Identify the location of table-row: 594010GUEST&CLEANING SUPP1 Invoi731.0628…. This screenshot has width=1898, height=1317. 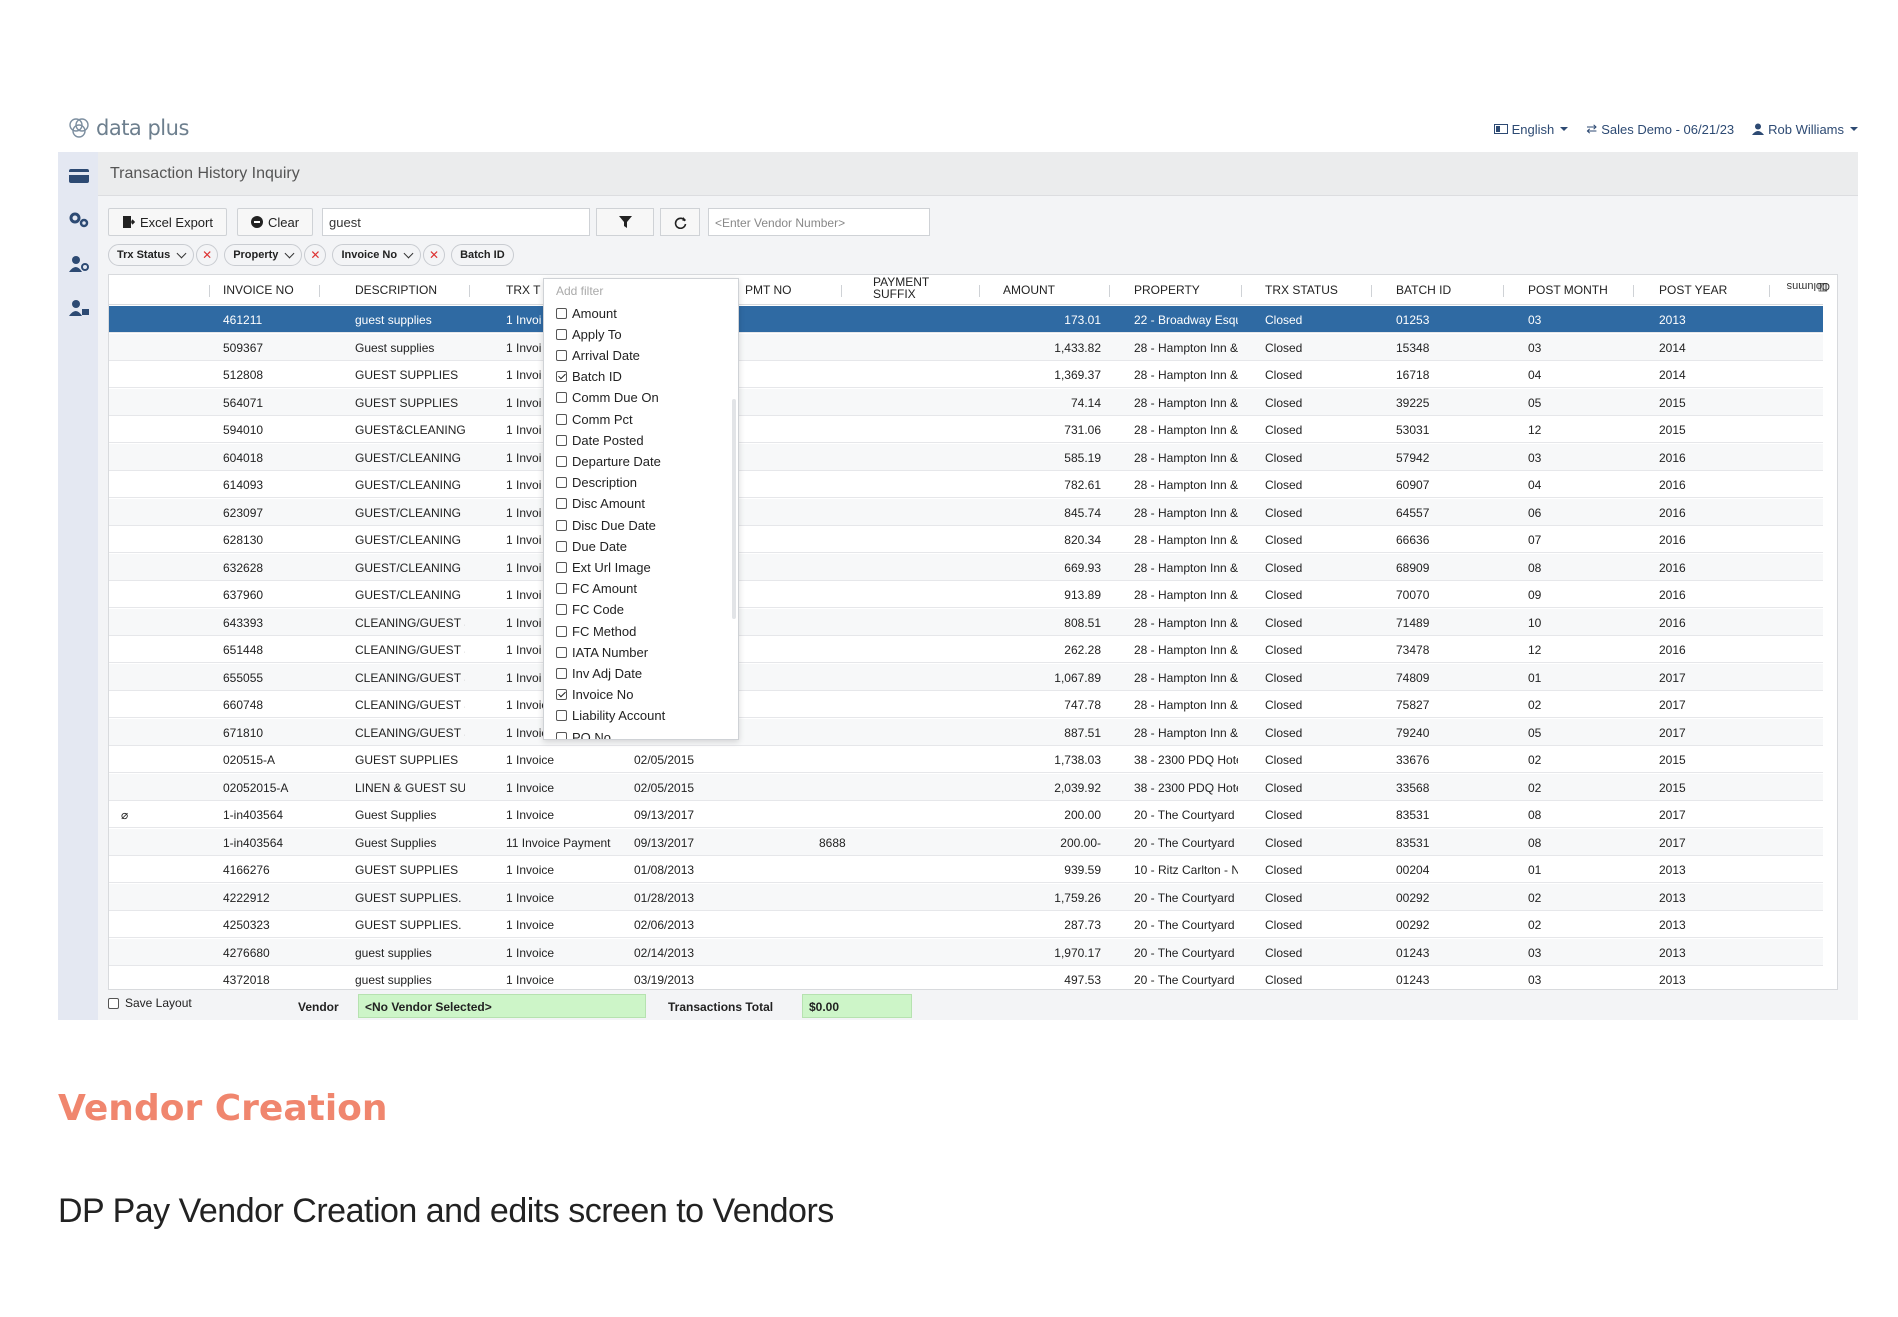
(966, 429).